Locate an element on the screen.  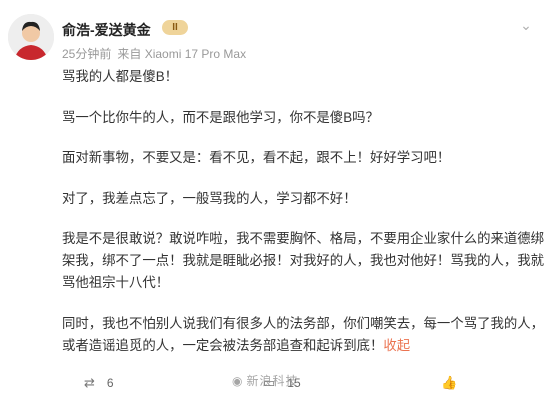
avatar-image is located at coordinates (31, 37).